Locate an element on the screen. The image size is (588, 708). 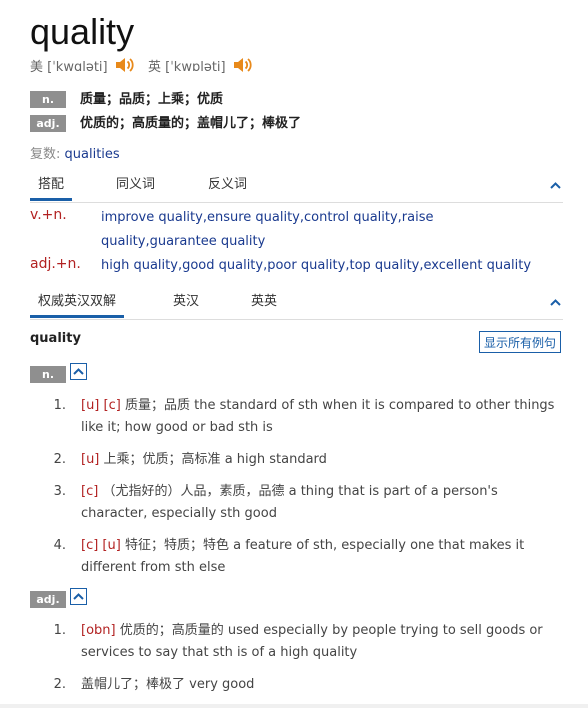
noun-sense: 2. [u] 上乘；优质；高标准 a high standard is located at coordinates (307, 460).